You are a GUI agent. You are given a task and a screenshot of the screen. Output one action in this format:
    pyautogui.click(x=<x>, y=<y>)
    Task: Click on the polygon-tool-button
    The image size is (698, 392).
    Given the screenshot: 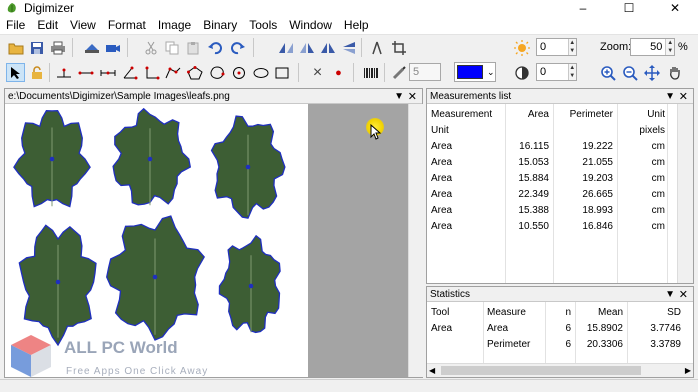 What is the action you would take?
    pyautogui.click(x=194, y=72)
    